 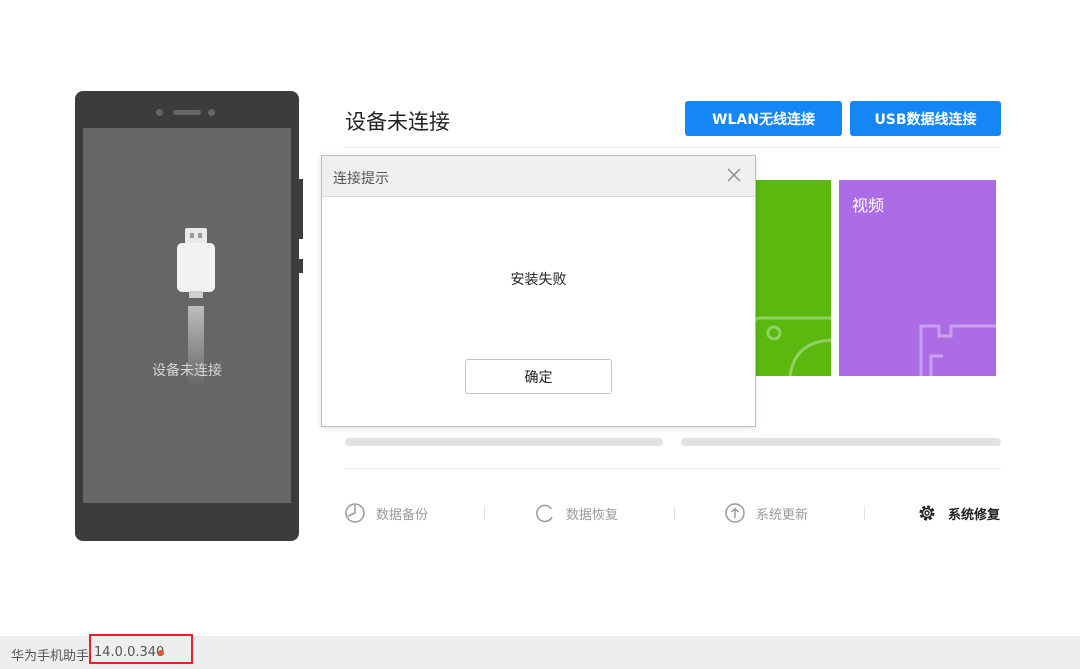 What do you see at coordinates (538, 176) in the screenshot?
I see `dialog-header: 连接提示` at bounding box center [538, 176].